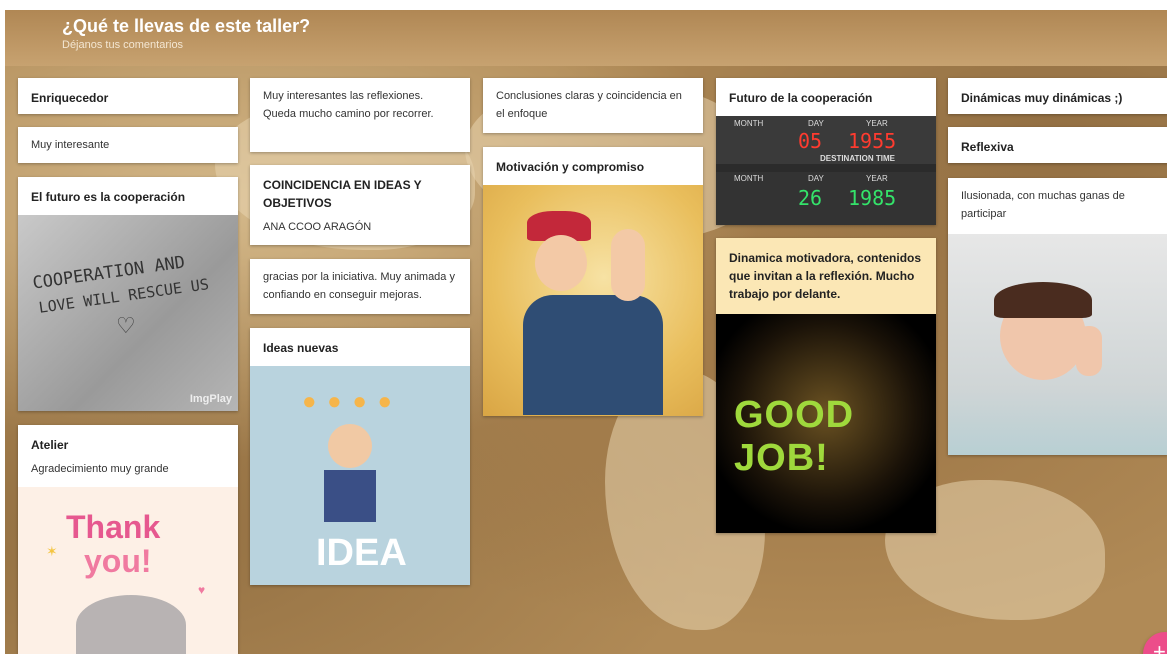 The height and width of the screenshot is (654, 1167). I want to click on person-head, so click(350, 446).